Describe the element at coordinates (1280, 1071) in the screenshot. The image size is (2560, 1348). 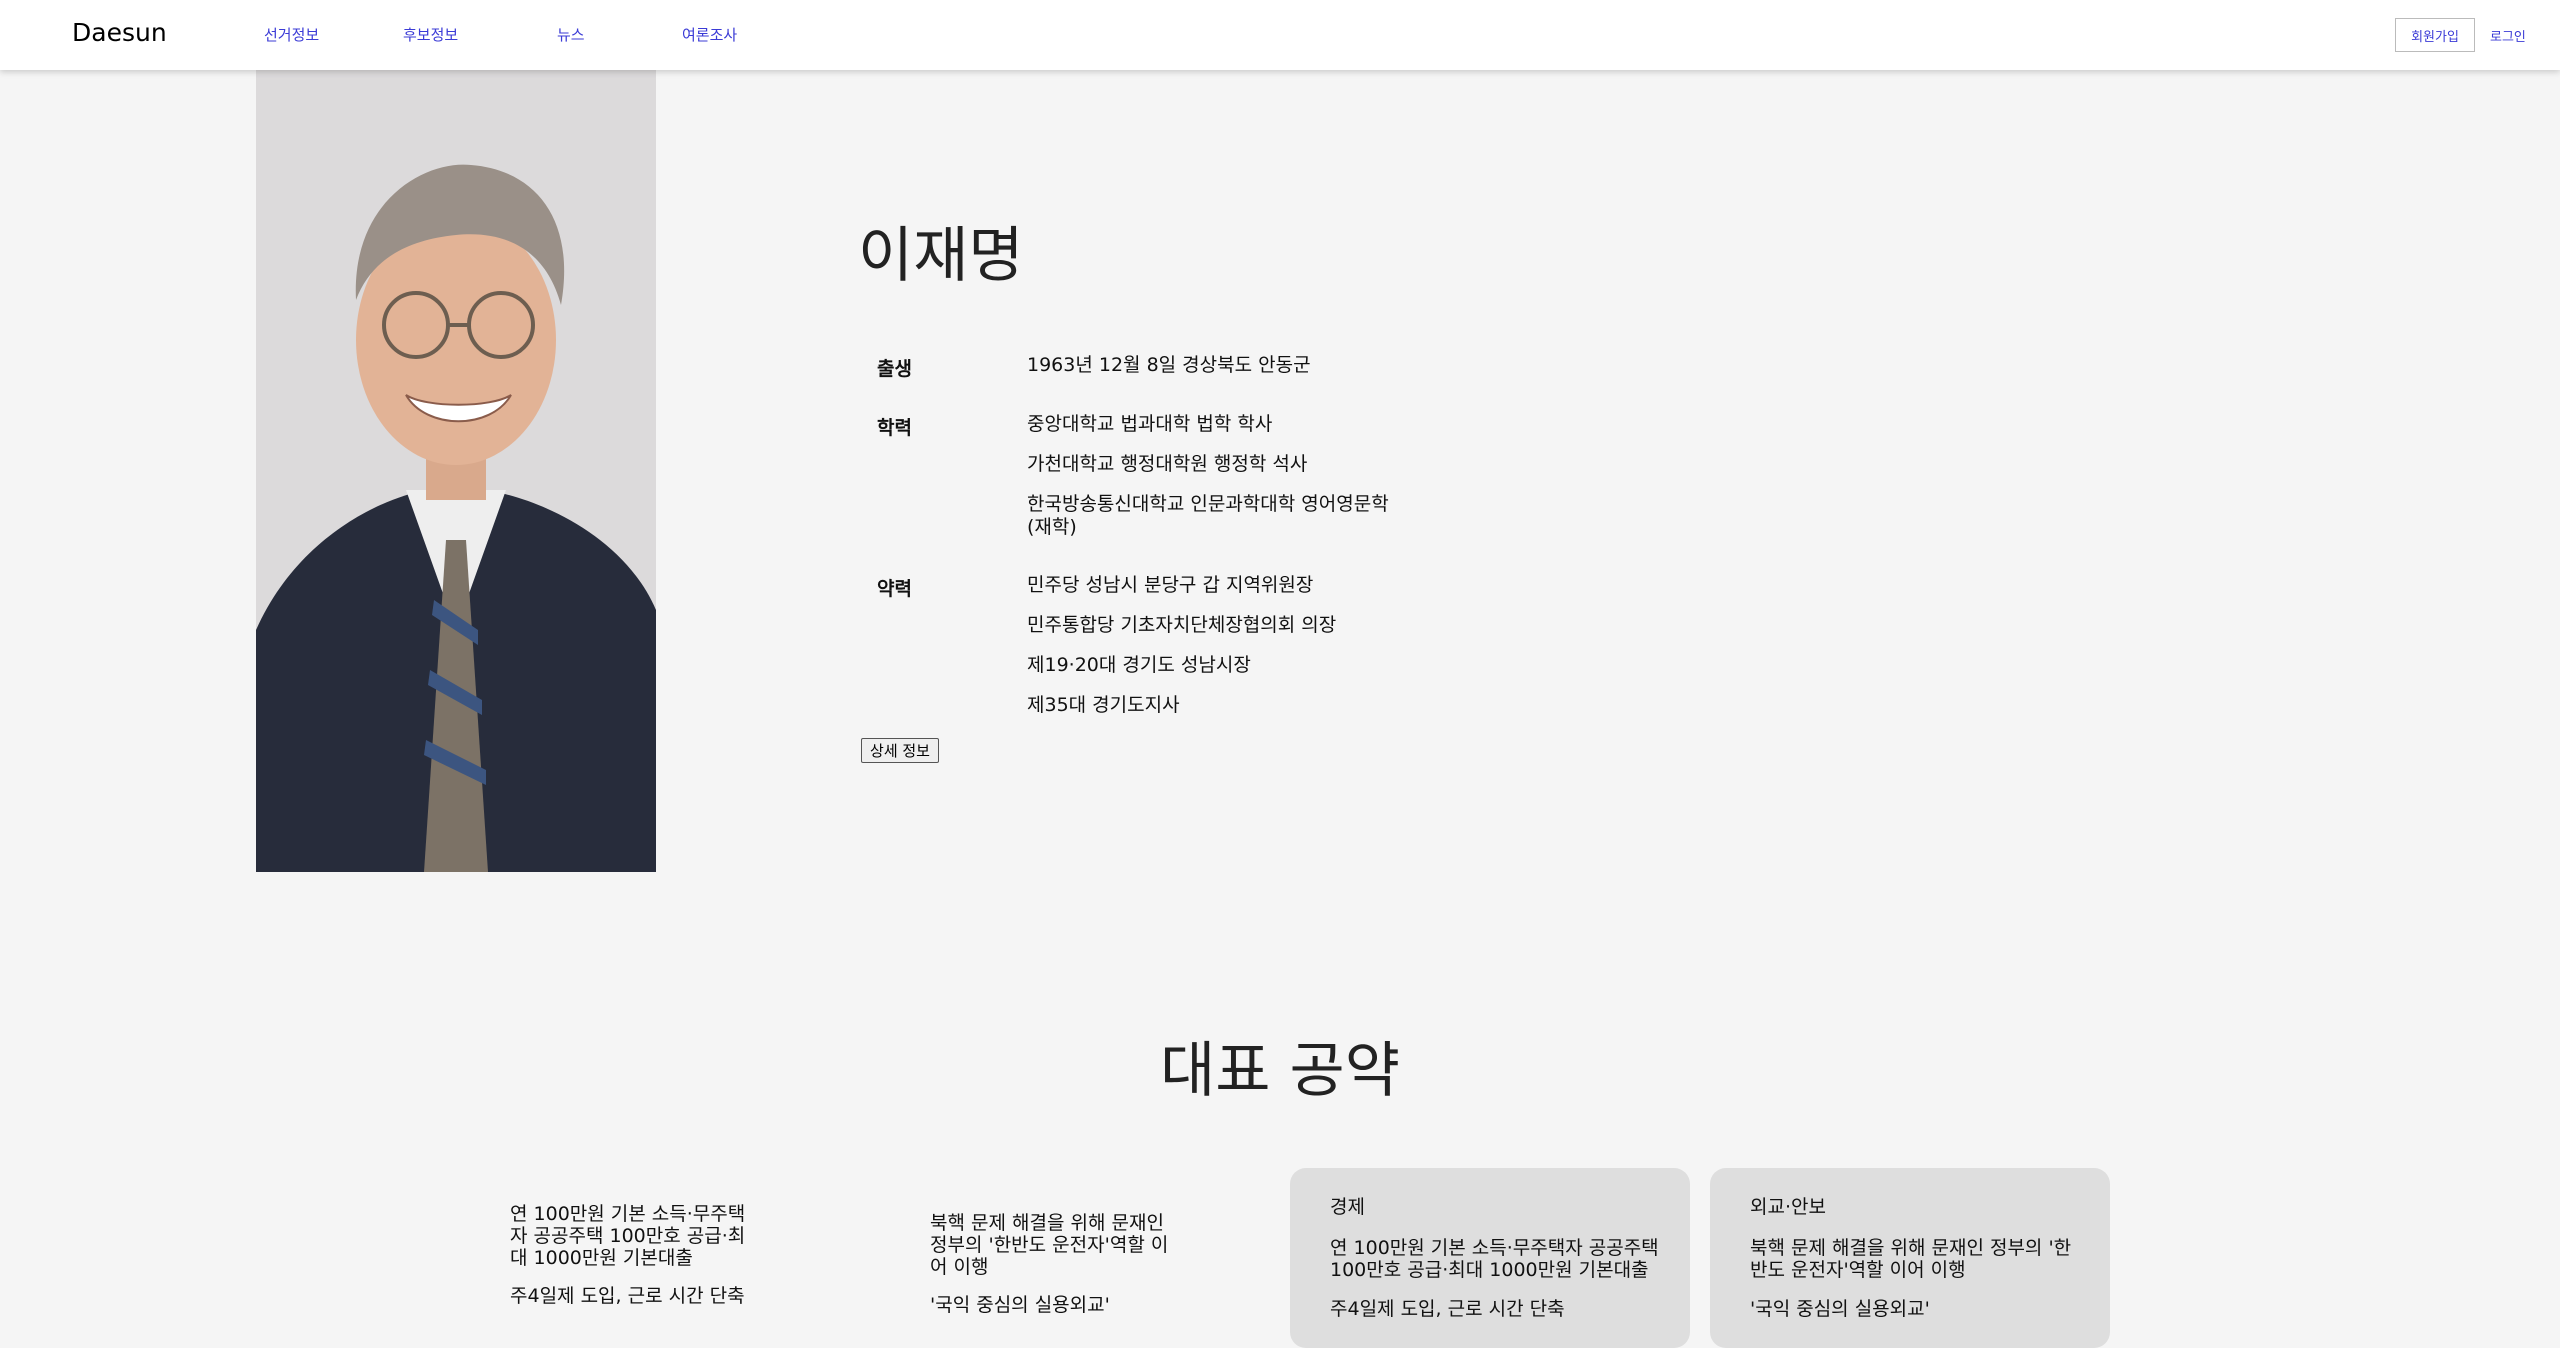
I see `pledges-title: 대표 공약` at that location.